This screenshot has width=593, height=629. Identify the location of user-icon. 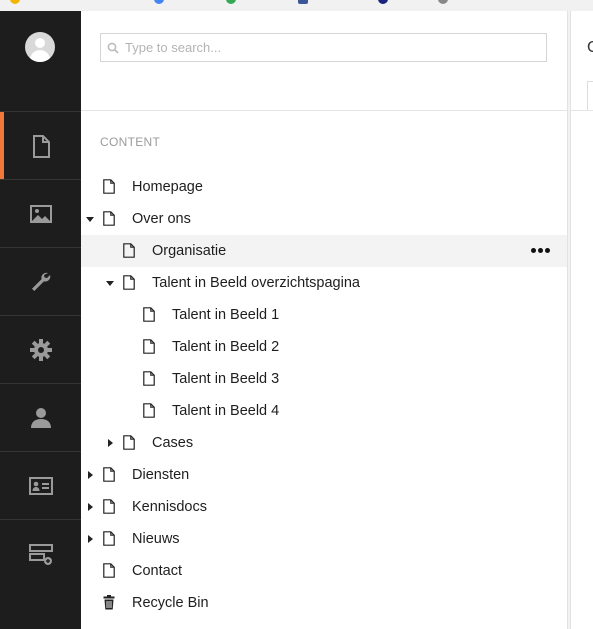
(40, 417).